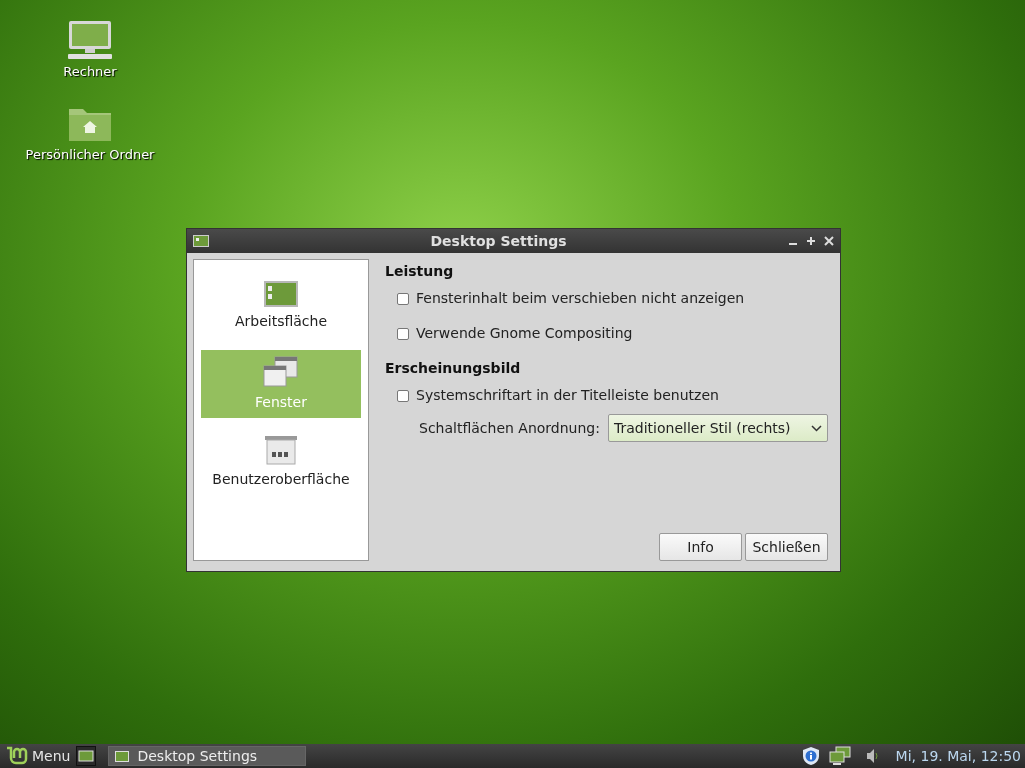 Image resolution: width=1025 pixels, height=768 pixels. I want to click on menu-button: Menu, so click(51, 756).